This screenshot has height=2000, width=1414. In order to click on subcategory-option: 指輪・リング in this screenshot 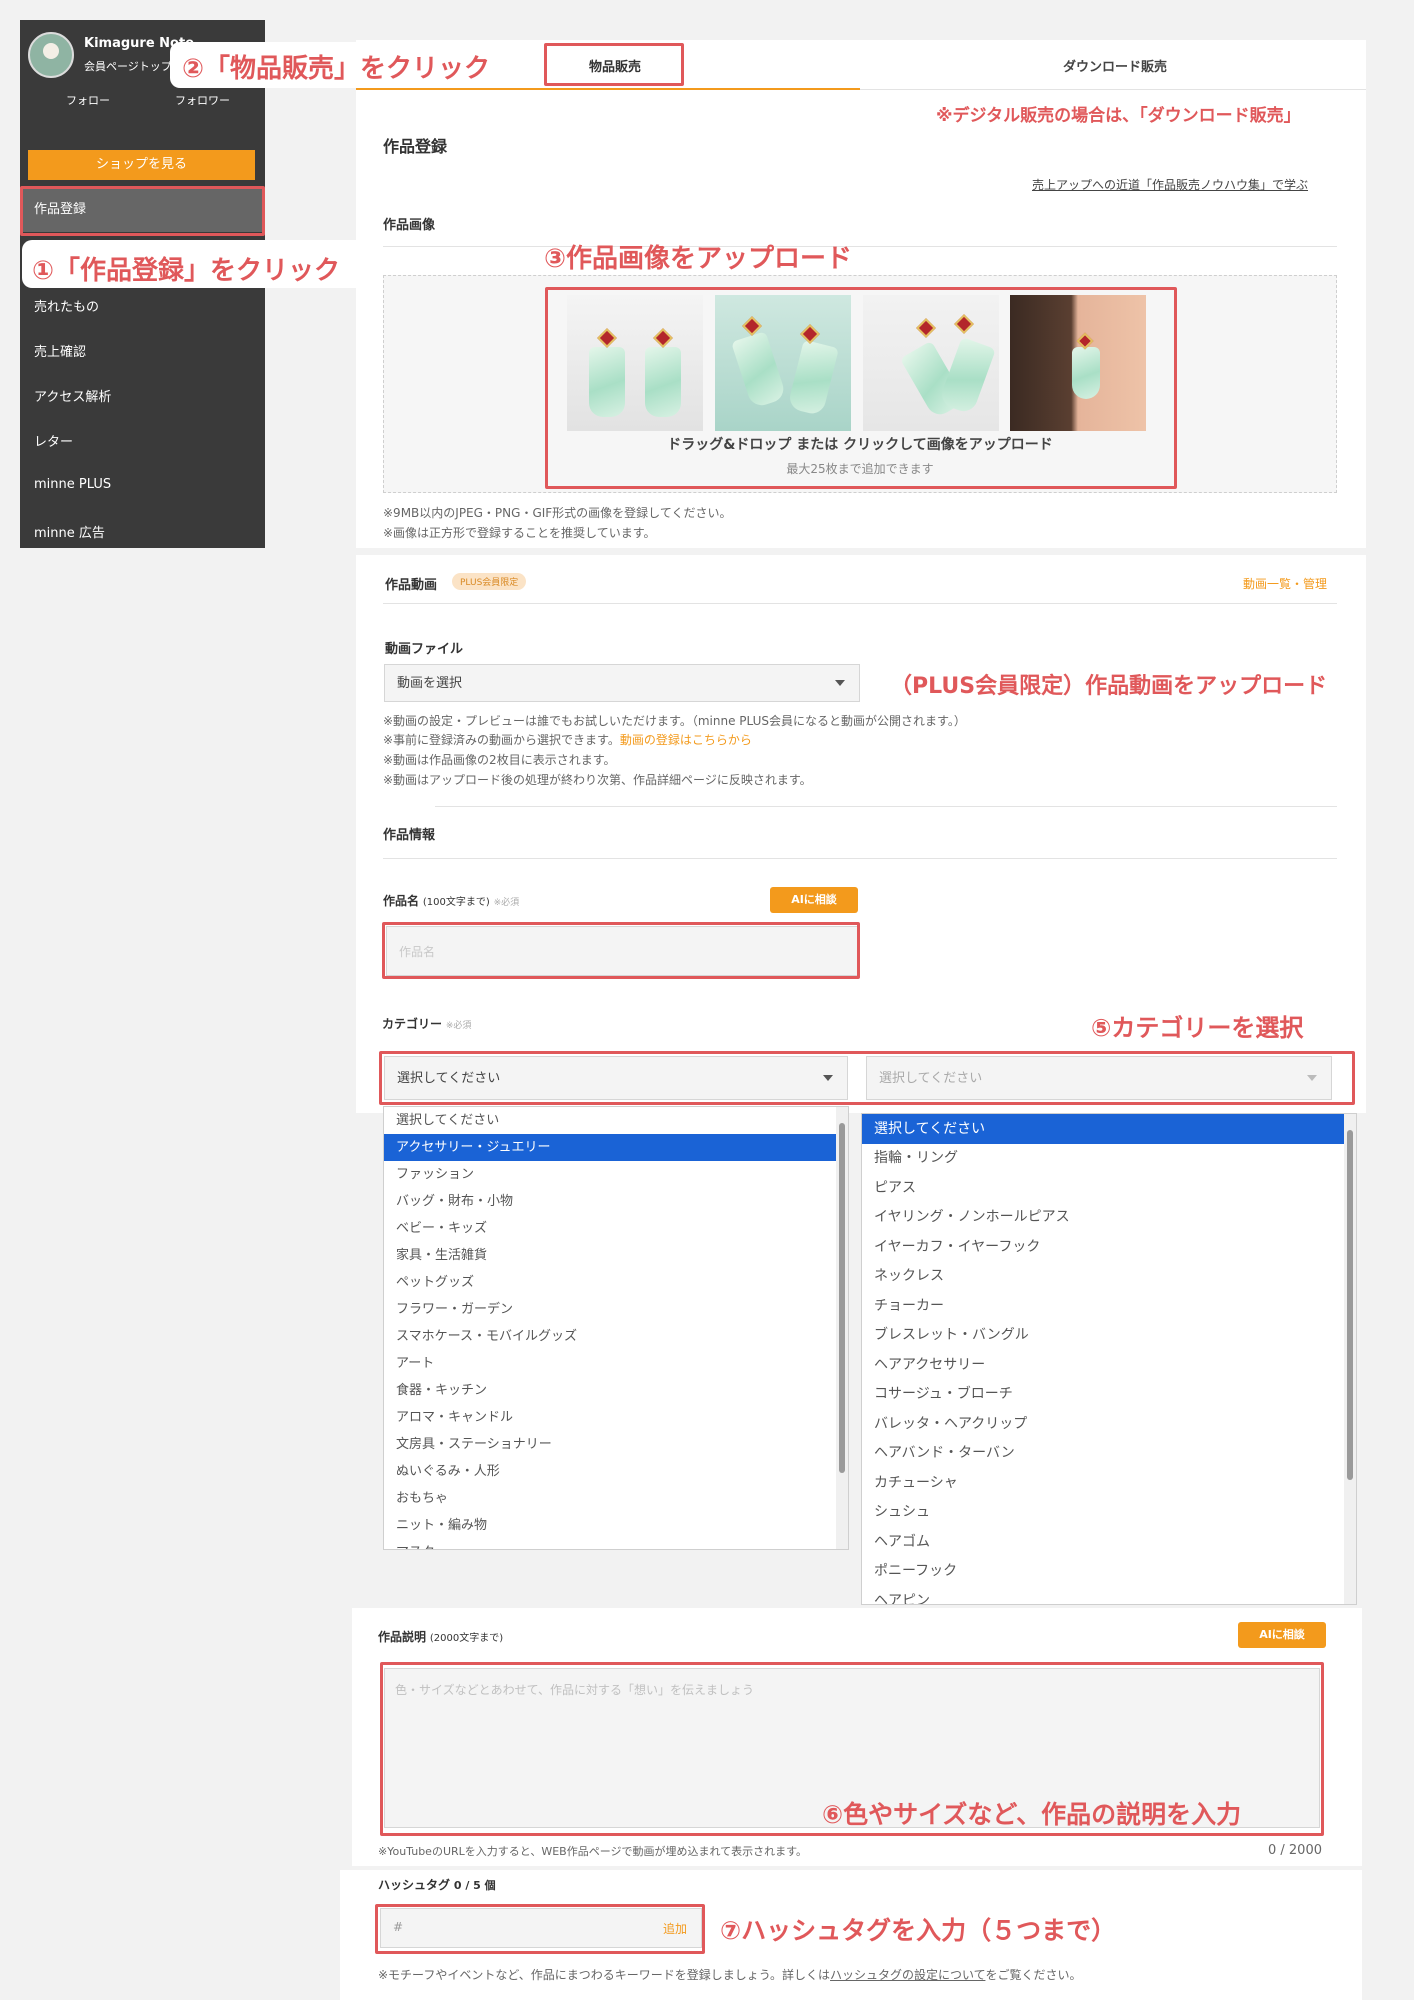, I will do `click(1109, 1159)`.